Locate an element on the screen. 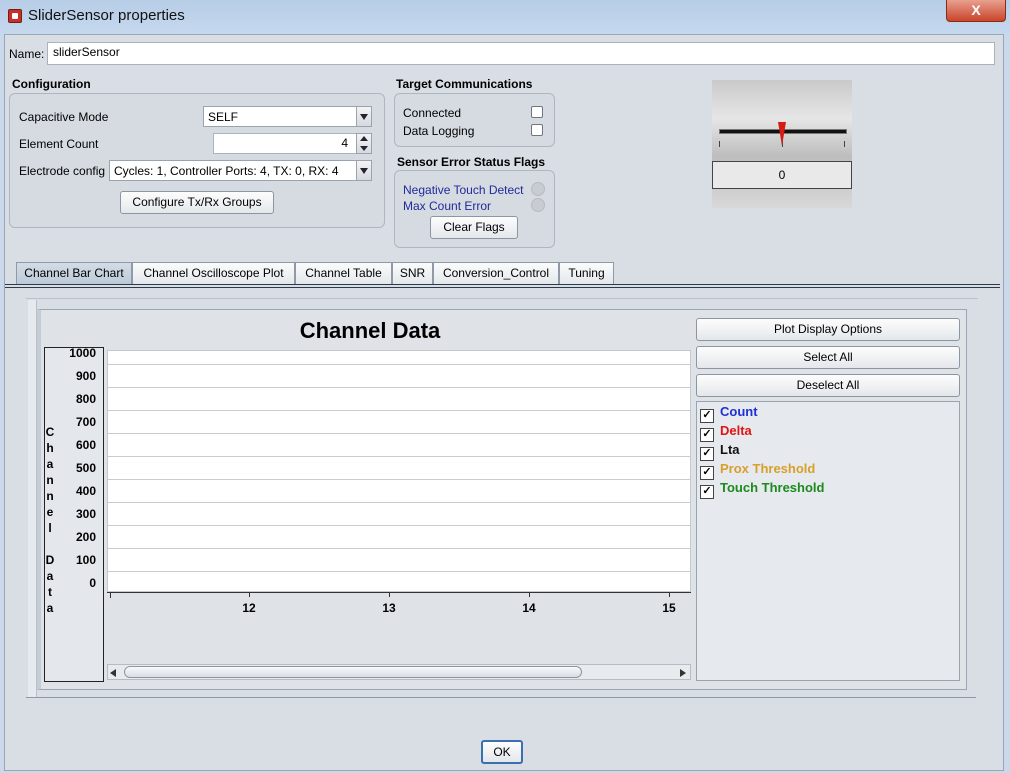  connected-label: Connected is located at coordinates (432, 113).